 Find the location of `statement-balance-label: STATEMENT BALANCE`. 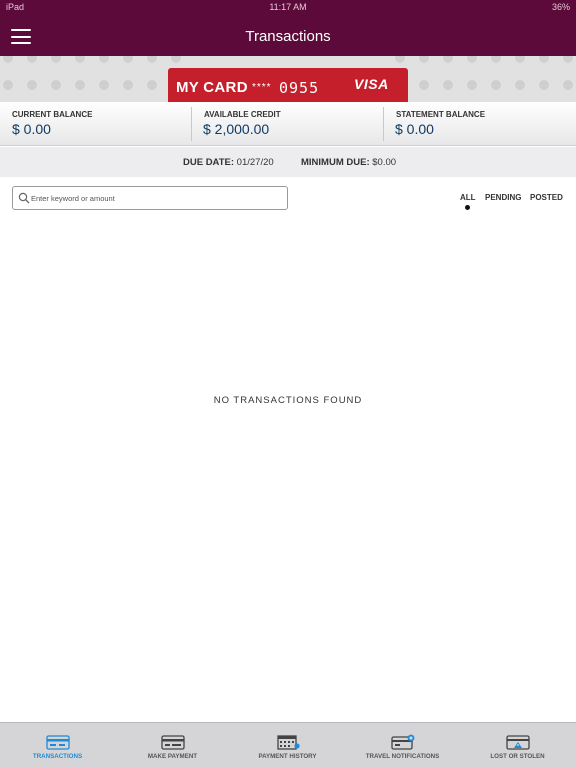

statement-balance-label: STATEMENT BALANCE is located at coordinates (441, 114).